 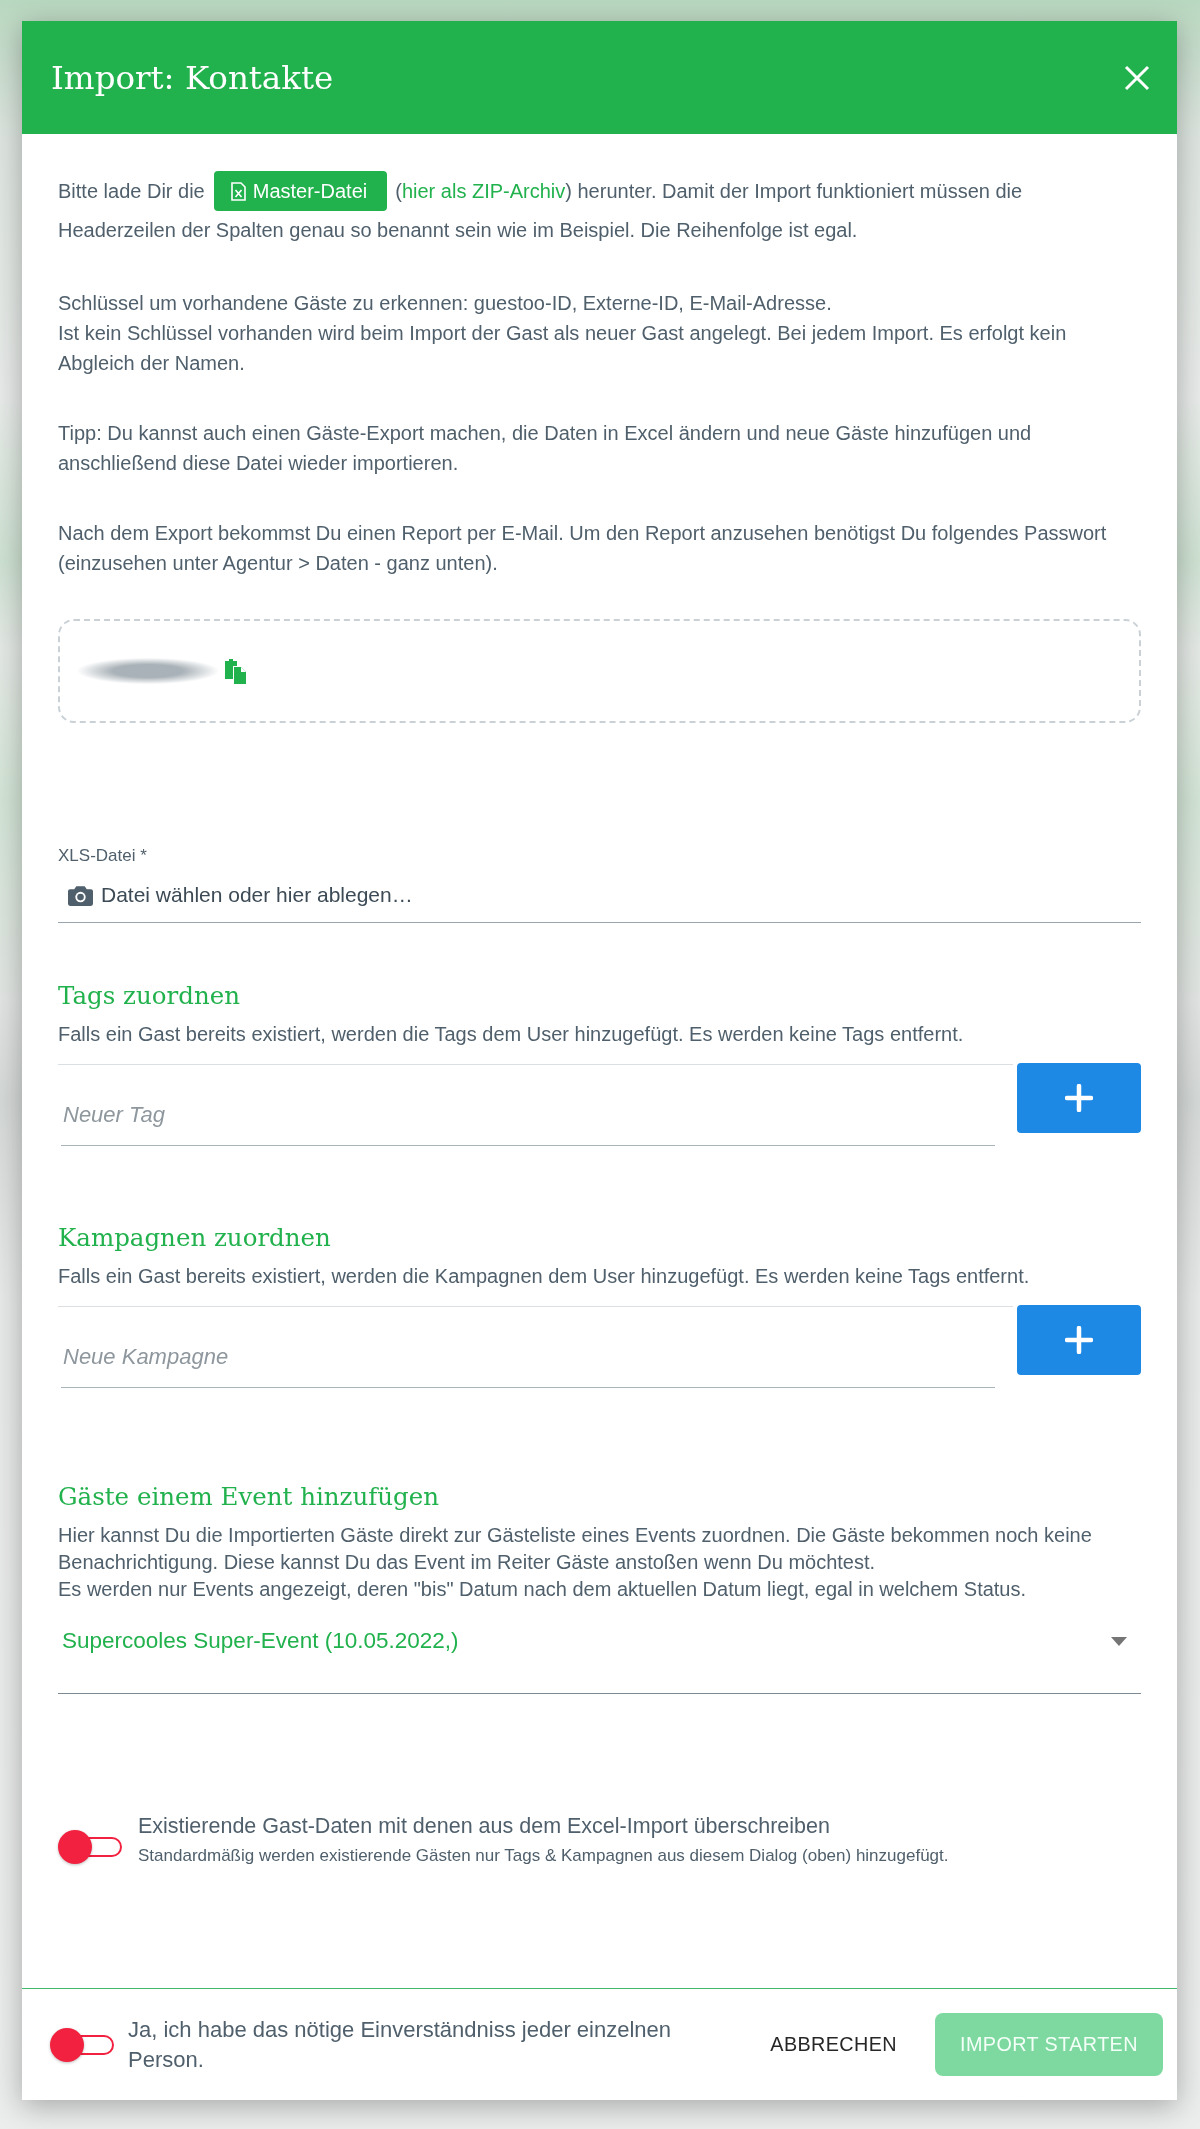 I want to click on text-input-field: Neuer Tag, so click(x=528, y=1115).